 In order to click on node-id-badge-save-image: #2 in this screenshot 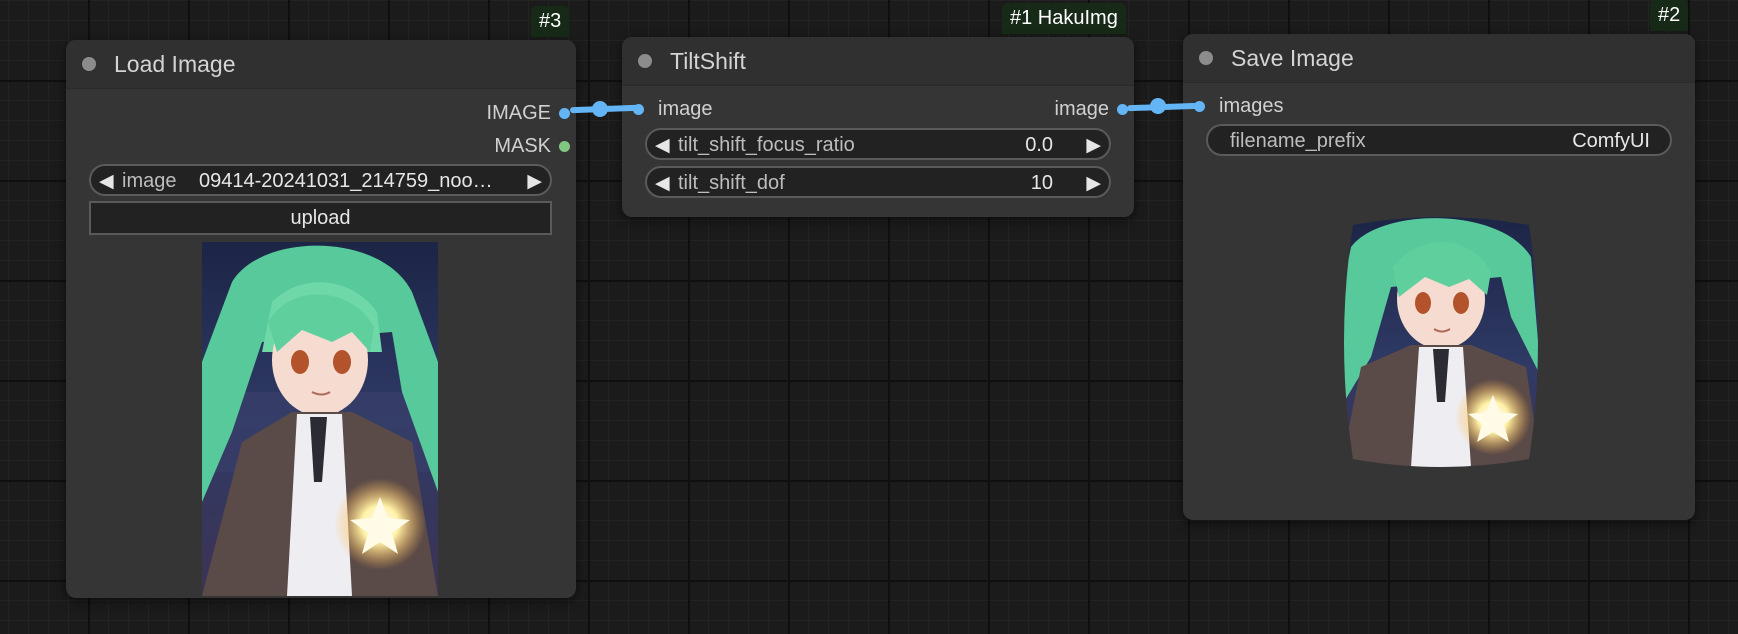, I will do `click(1669, 15)`.